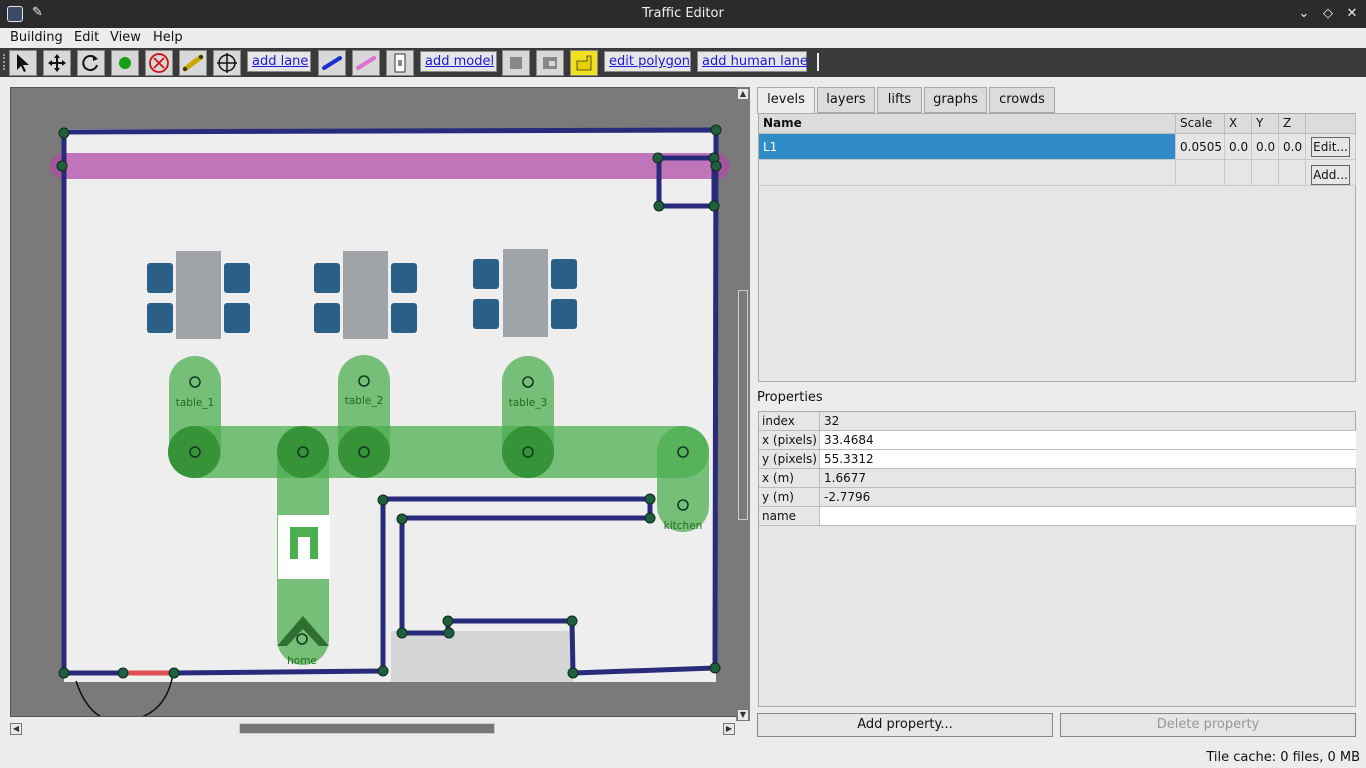  I want to click on prop-key: y (pixels), so click(789, 459).